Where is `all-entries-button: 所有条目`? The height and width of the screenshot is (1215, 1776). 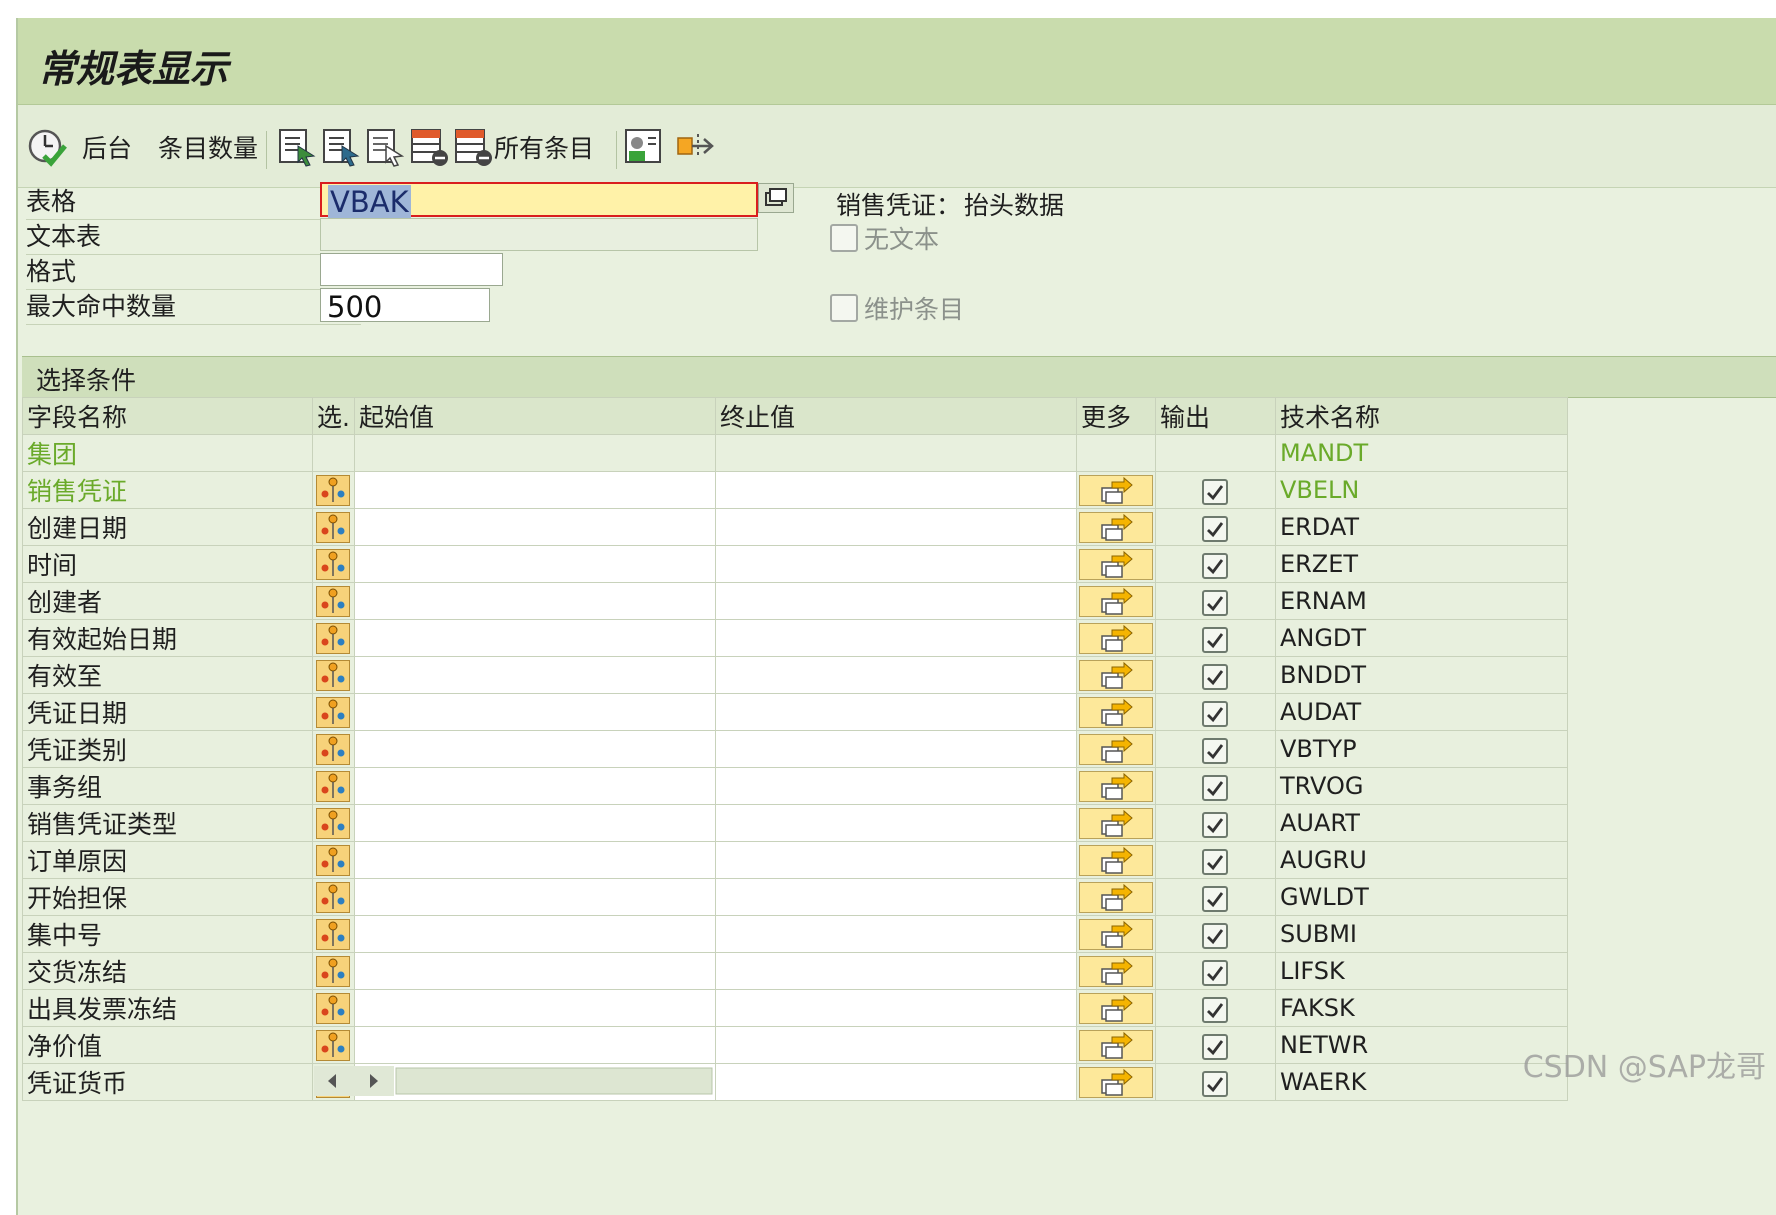
all-entries-button: 所有条目 is located at coordinates (523, 147).